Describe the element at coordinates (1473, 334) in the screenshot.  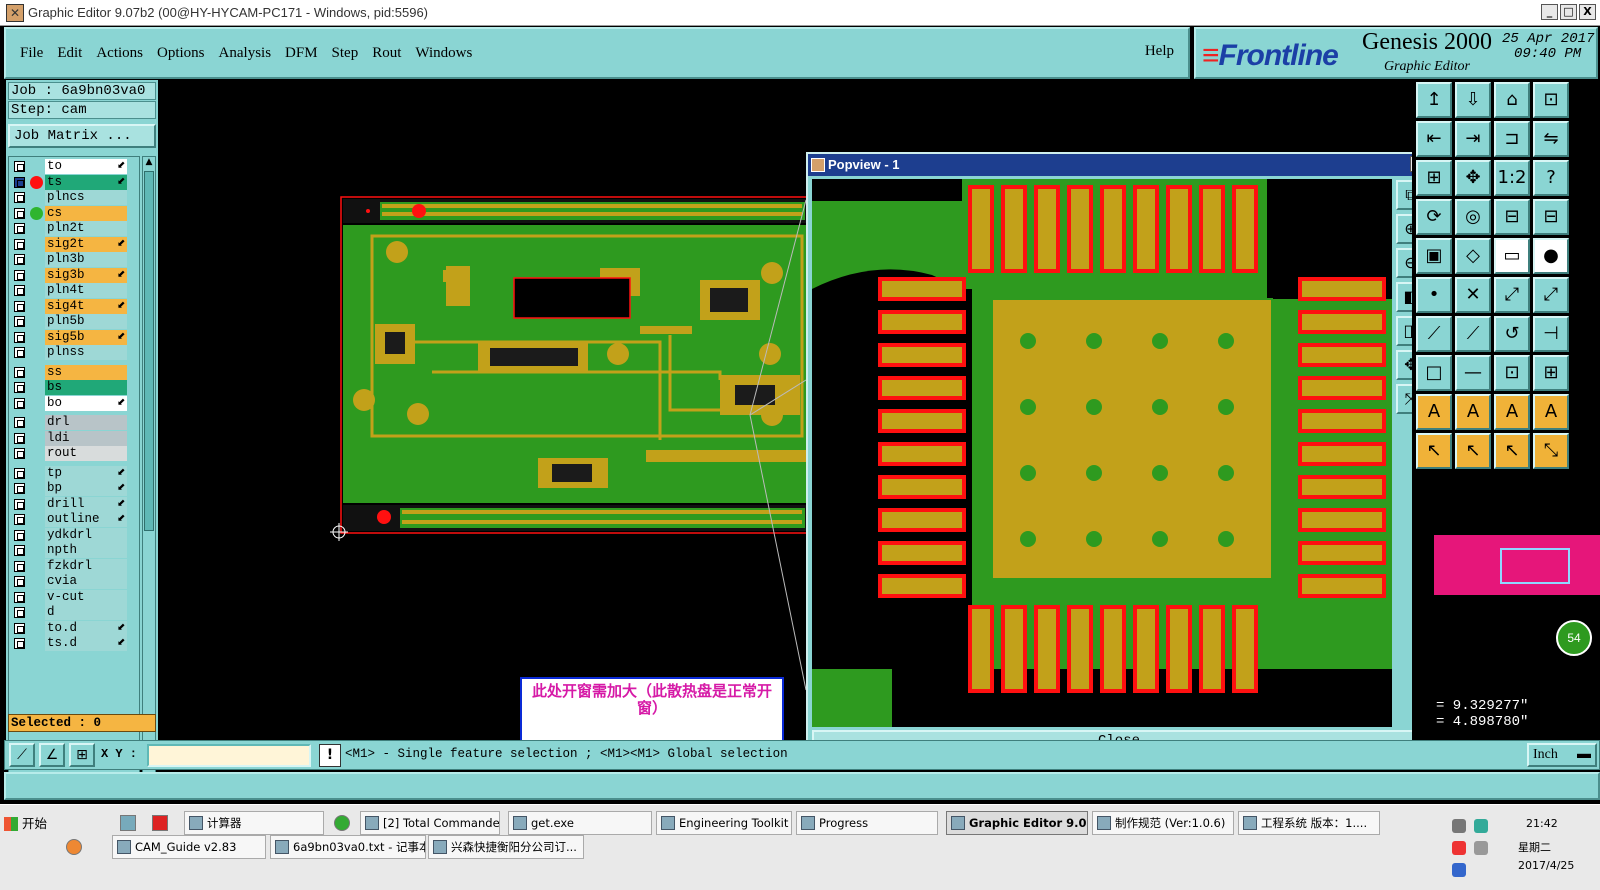
I see `slash-alt-icon: ⟋` at that location.